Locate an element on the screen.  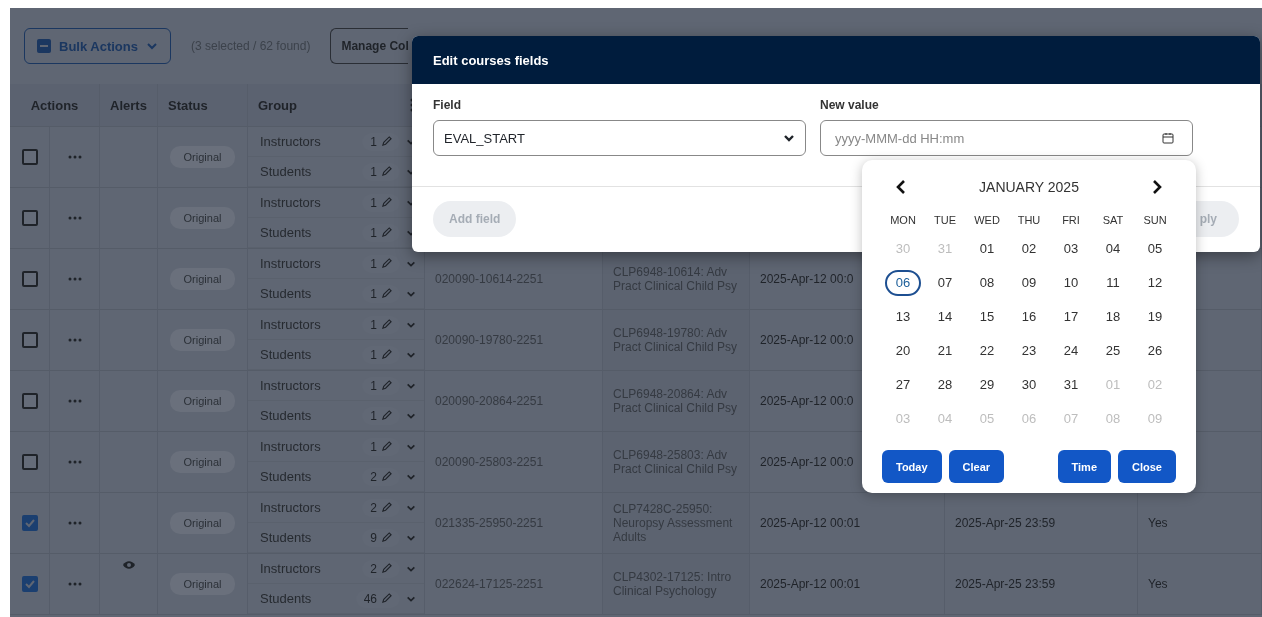
calendar-day: 03 is located at coordinates (1071, 249).